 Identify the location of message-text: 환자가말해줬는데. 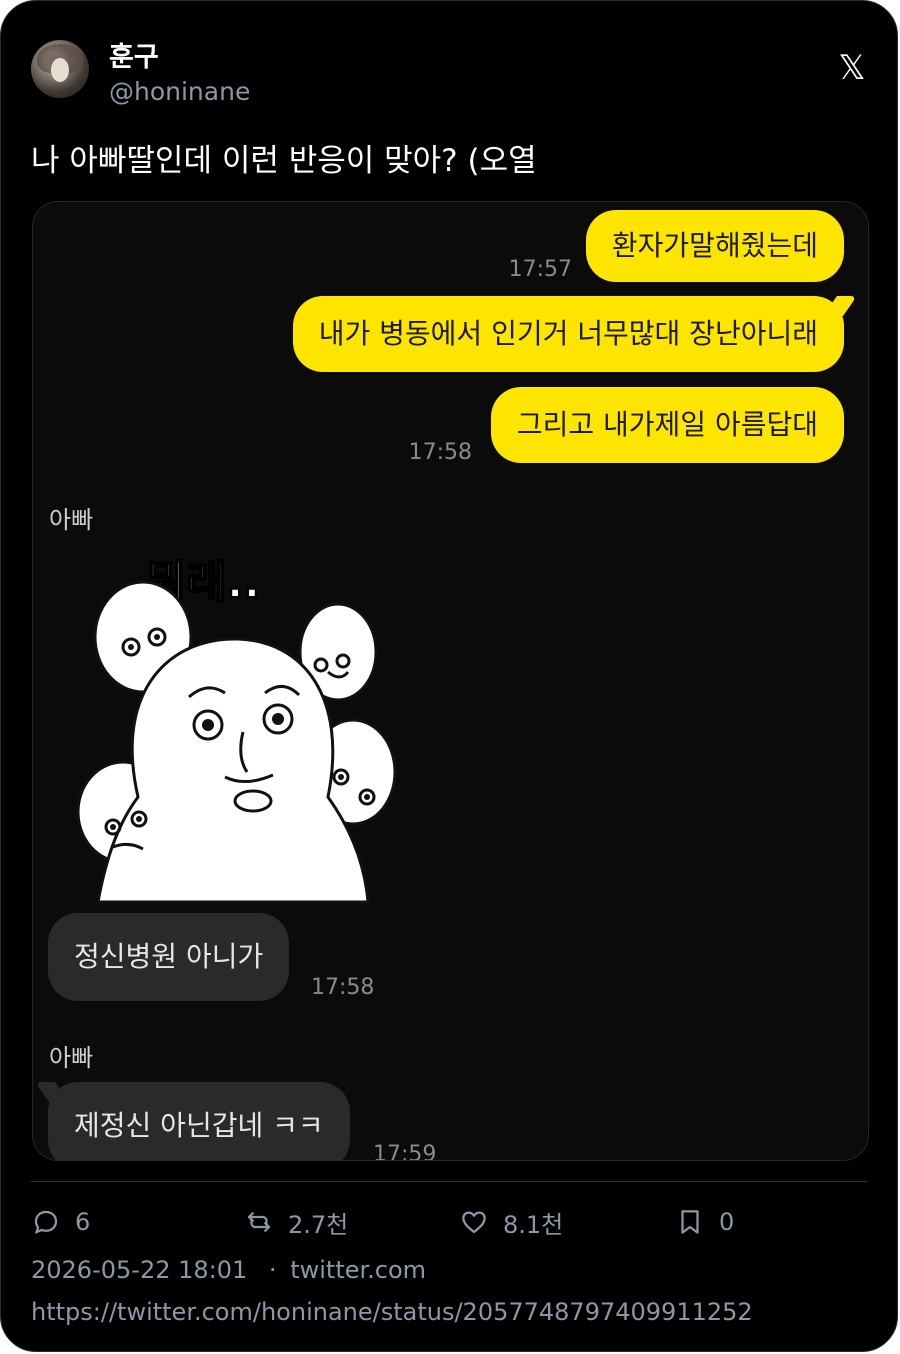
(714, 245).